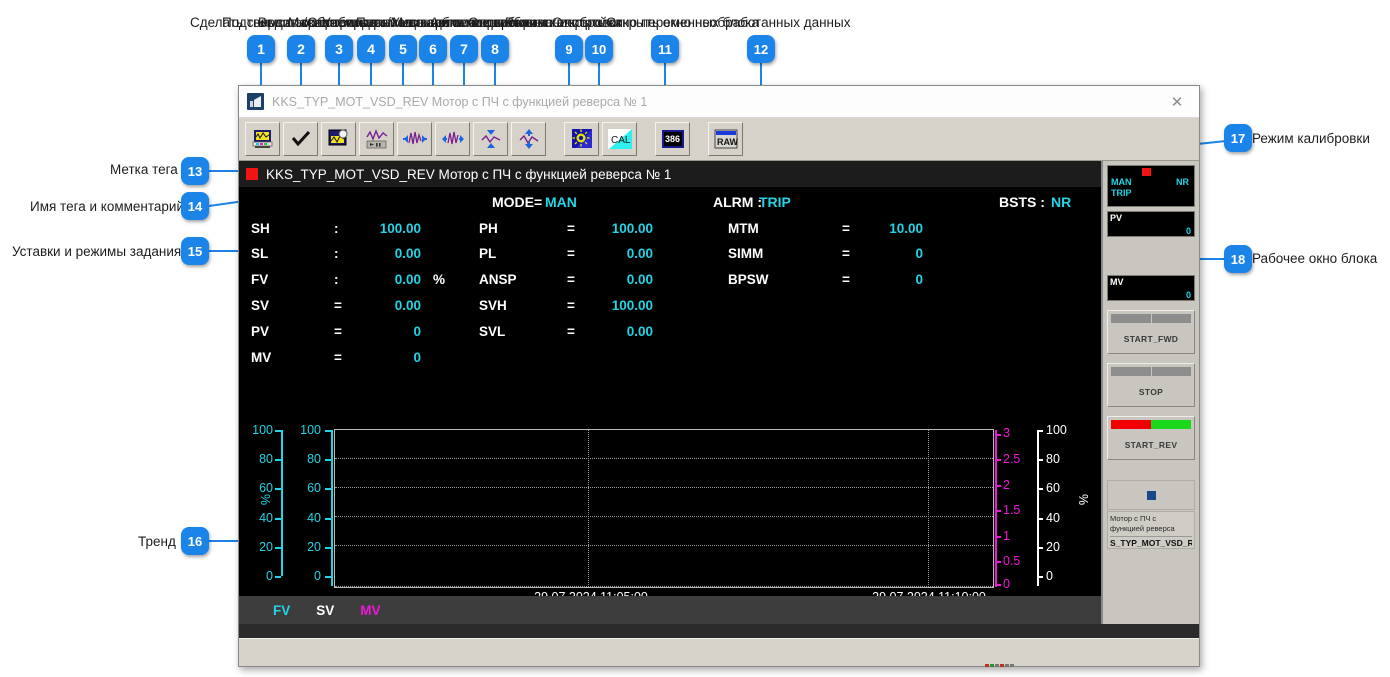  I want to click on svg-text: CAL, so click(621, 140).